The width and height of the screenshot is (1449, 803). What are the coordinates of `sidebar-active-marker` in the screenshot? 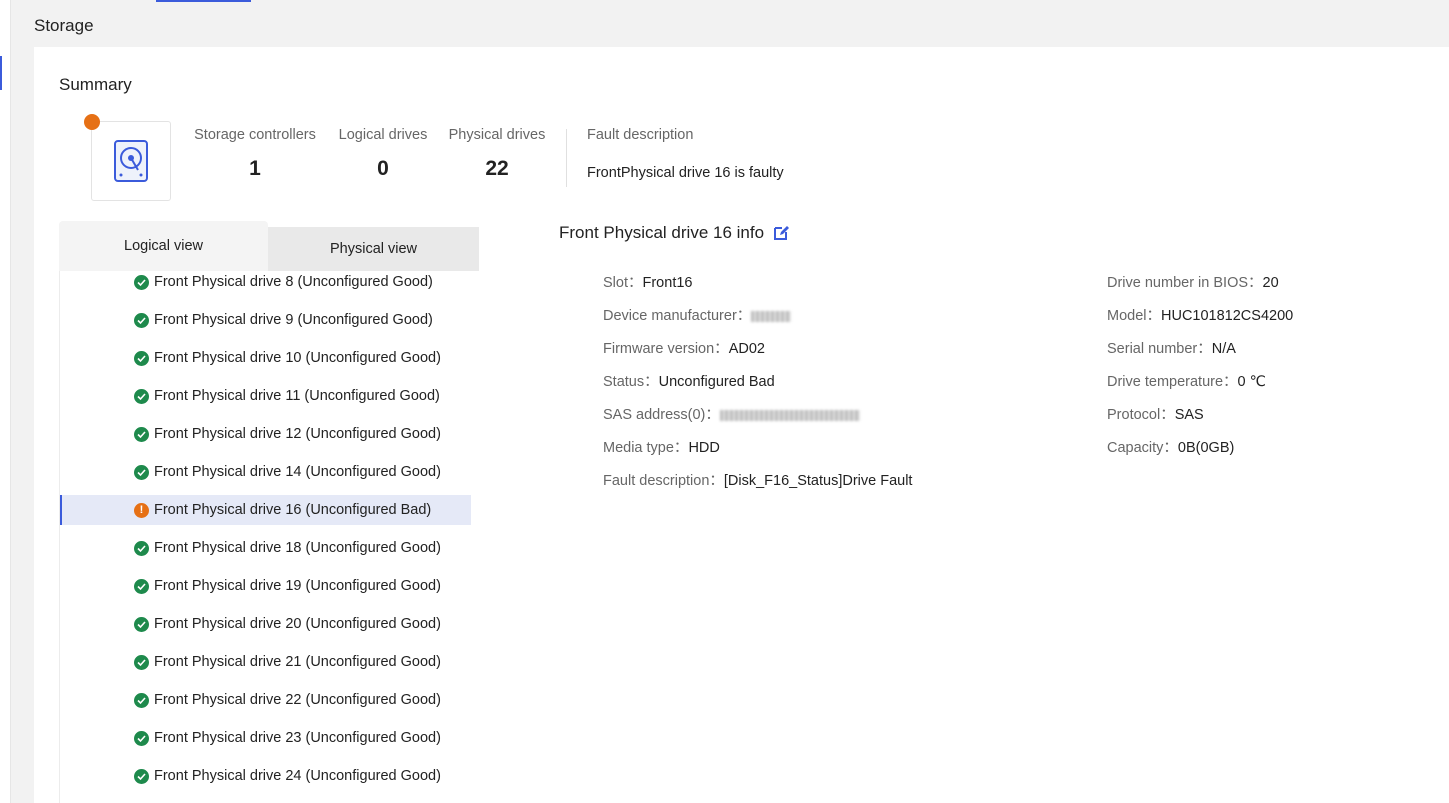 It's located at (1, 73).